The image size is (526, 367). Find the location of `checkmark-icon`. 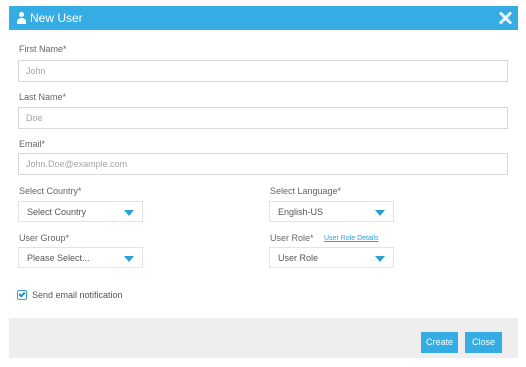

checkmark-icon is located at coordinates (22, 294).